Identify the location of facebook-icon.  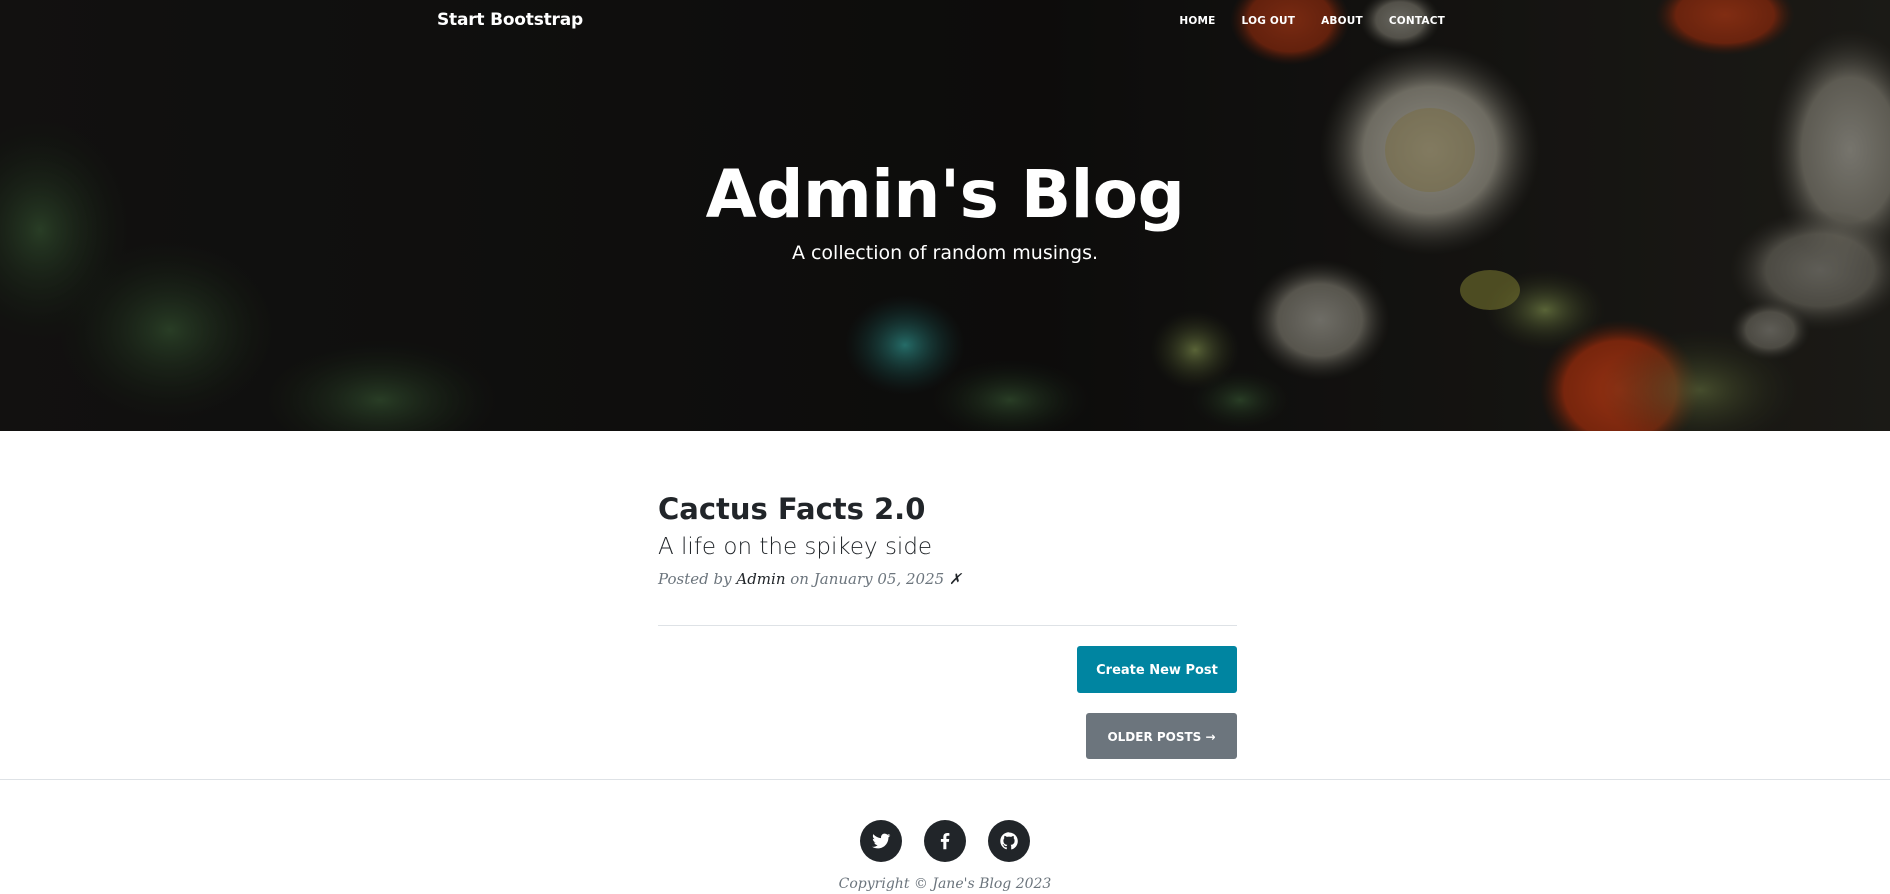
(945, 841).